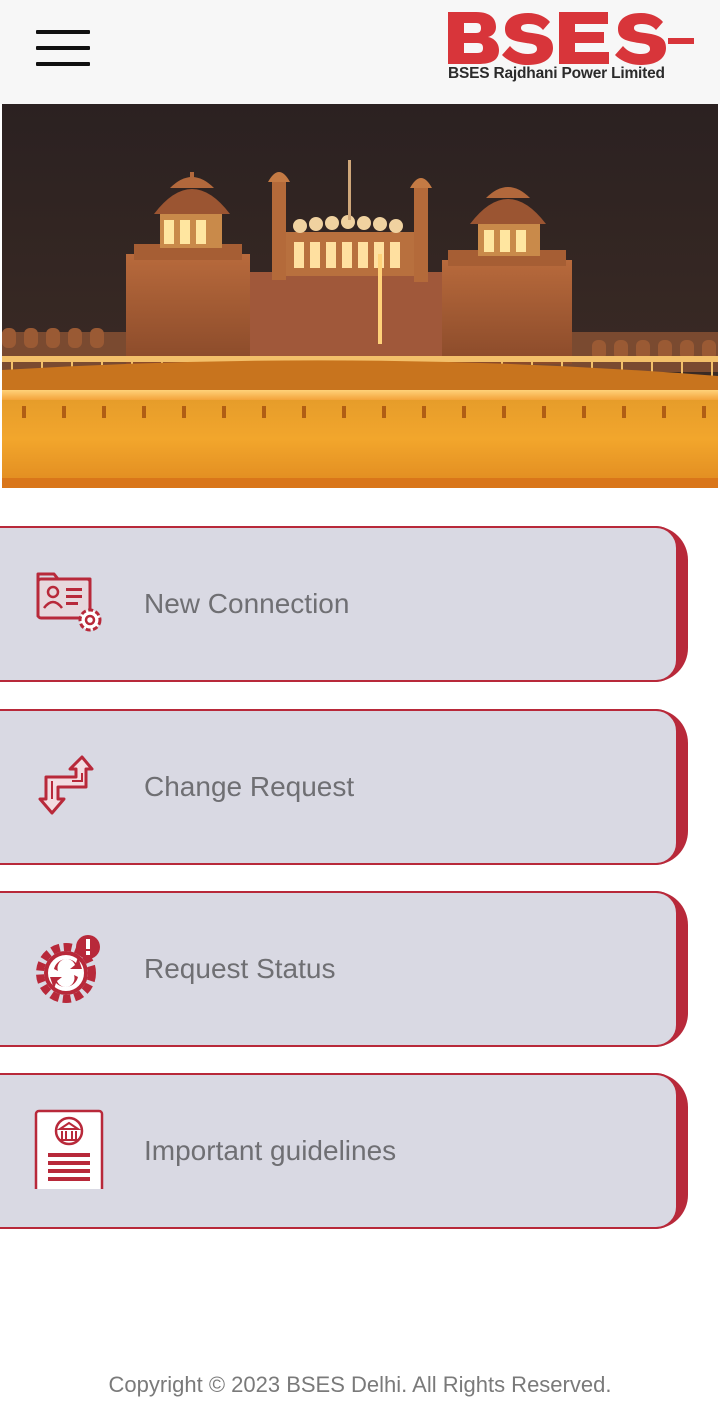 Image resolution: width=720 pixels, height=1418 pixels. I want to click on bses-logo: BSES Rajdhani Power Limited, so click(572, 48).